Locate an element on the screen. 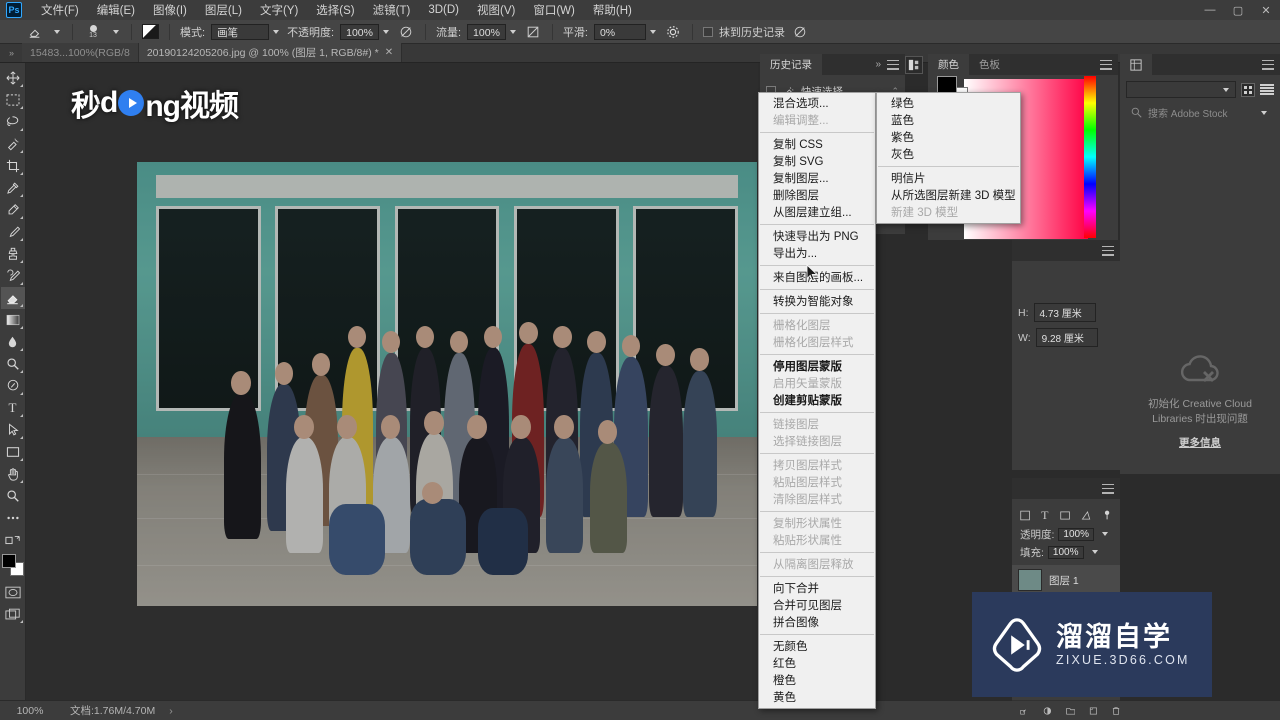  tab-drag-handle: ›› is located at coordinates (11, 52).